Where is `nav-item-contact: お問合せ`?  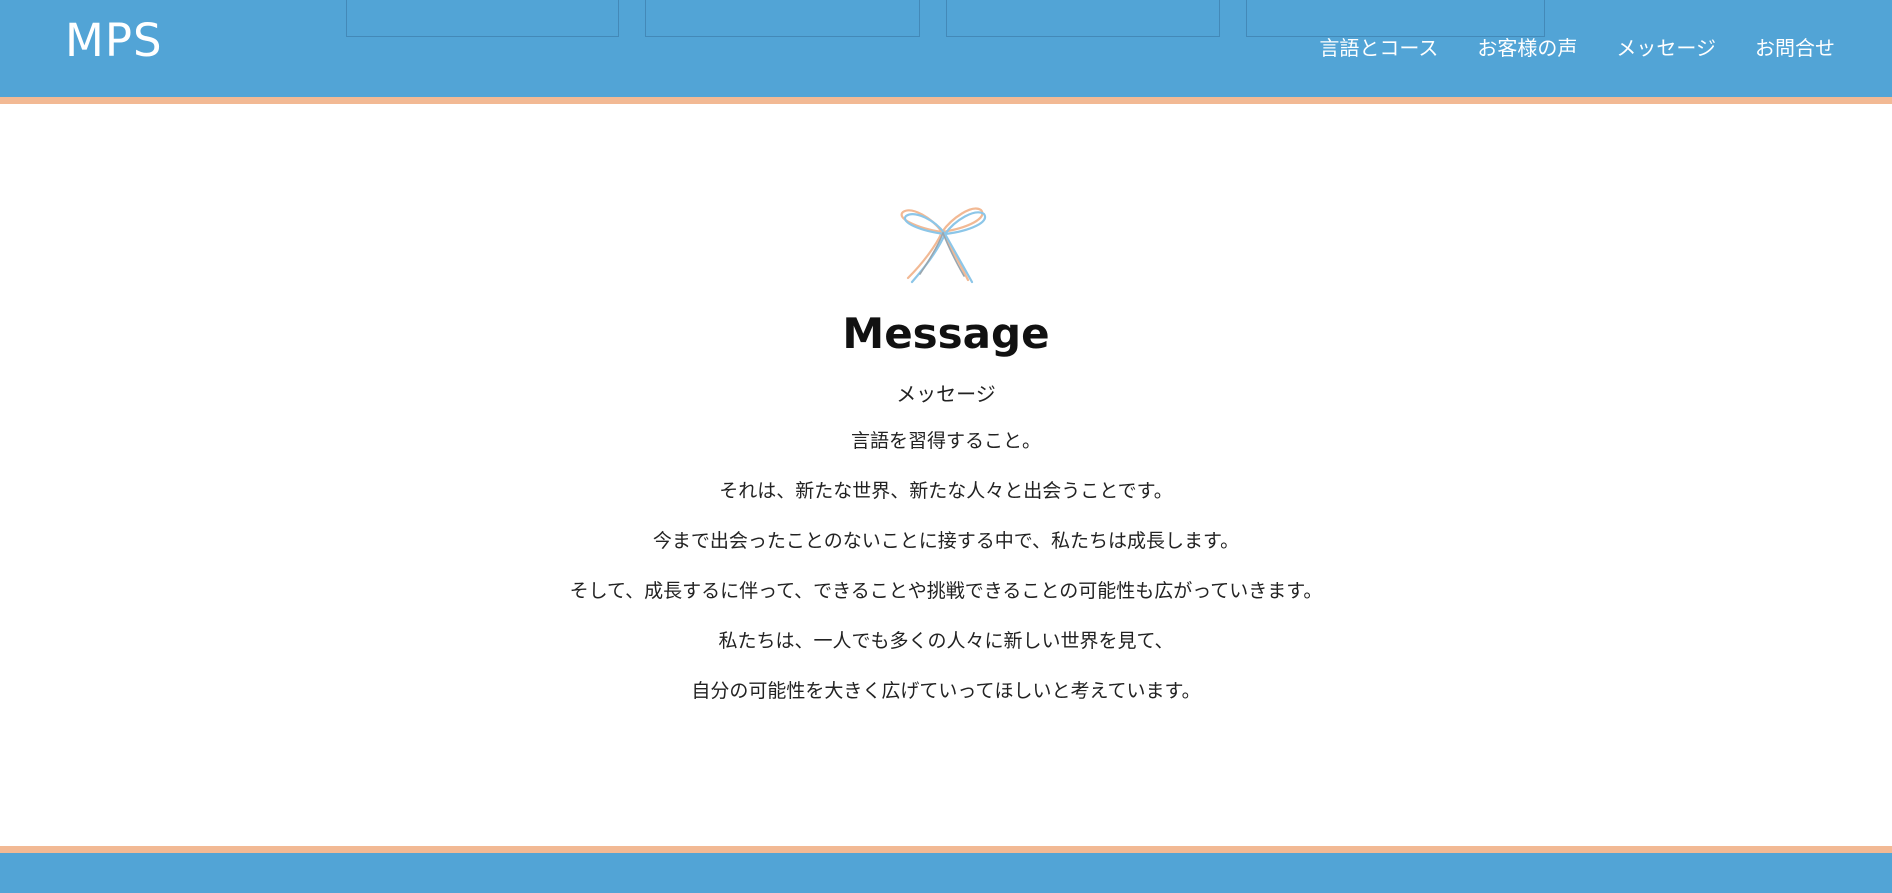
nav-item-contact: お問合せ is located at coordinates (1795, 48).